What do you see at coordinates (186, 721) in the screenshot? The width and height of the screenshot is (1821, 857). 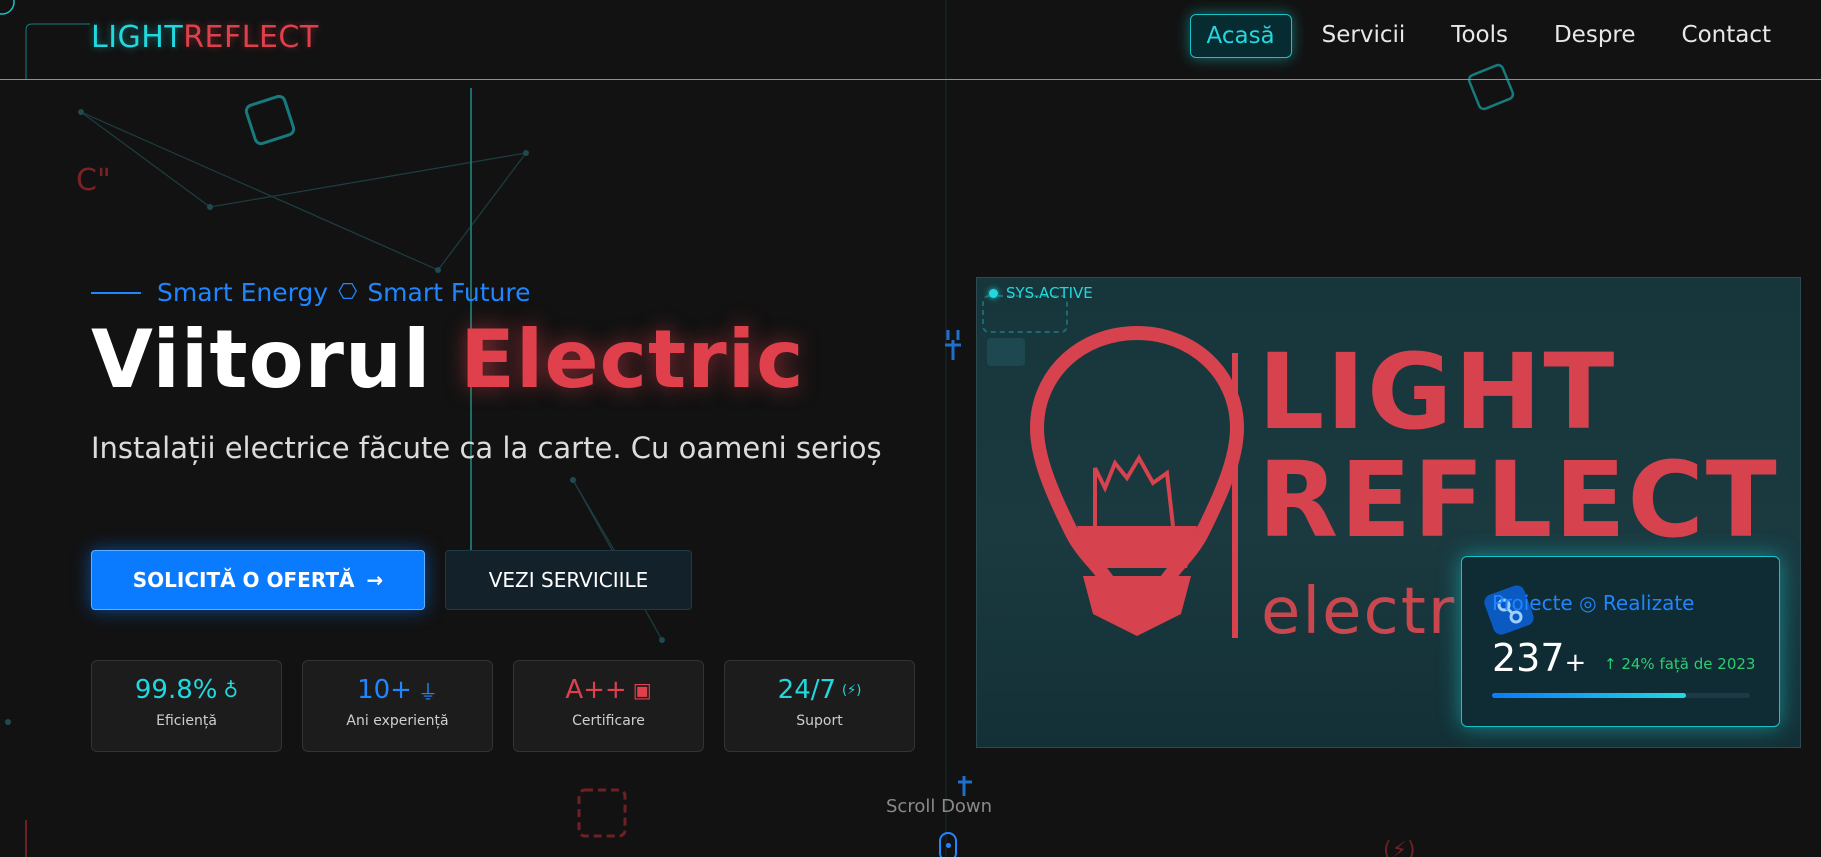 I see `stat-label: Eficiență` at bounding box center [186, 721].